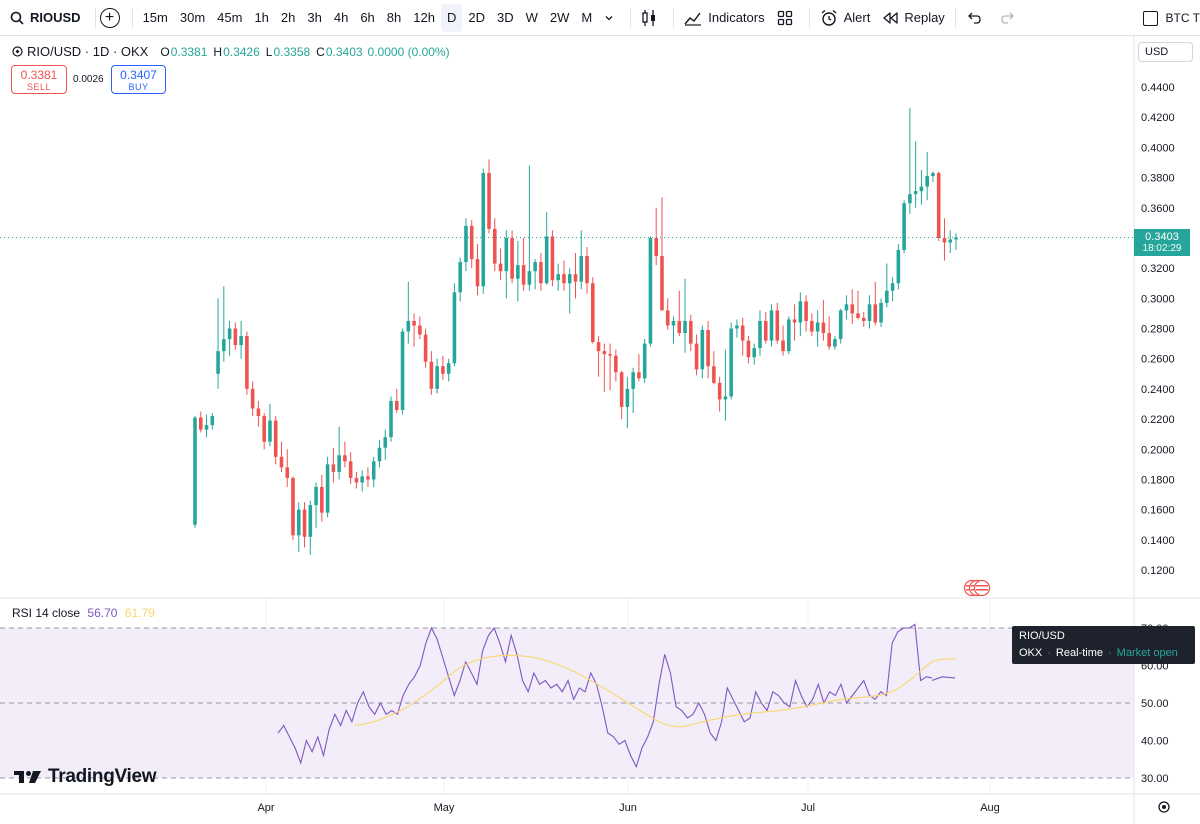 The width and height of the screenshot is (1200, 824). What do you see at coordinates (1165, 52) in the screenshot?
I see `currency-button: USD` at bounding box center [1165, 52].